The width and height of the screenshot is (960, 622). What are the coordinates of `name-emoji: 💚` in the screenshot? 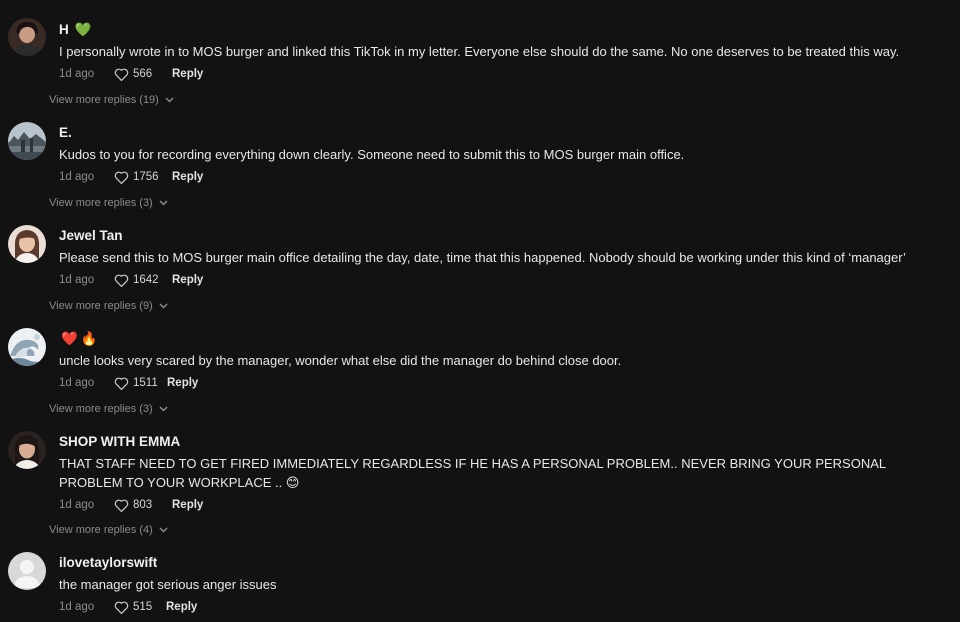 It's located at (83, 30).